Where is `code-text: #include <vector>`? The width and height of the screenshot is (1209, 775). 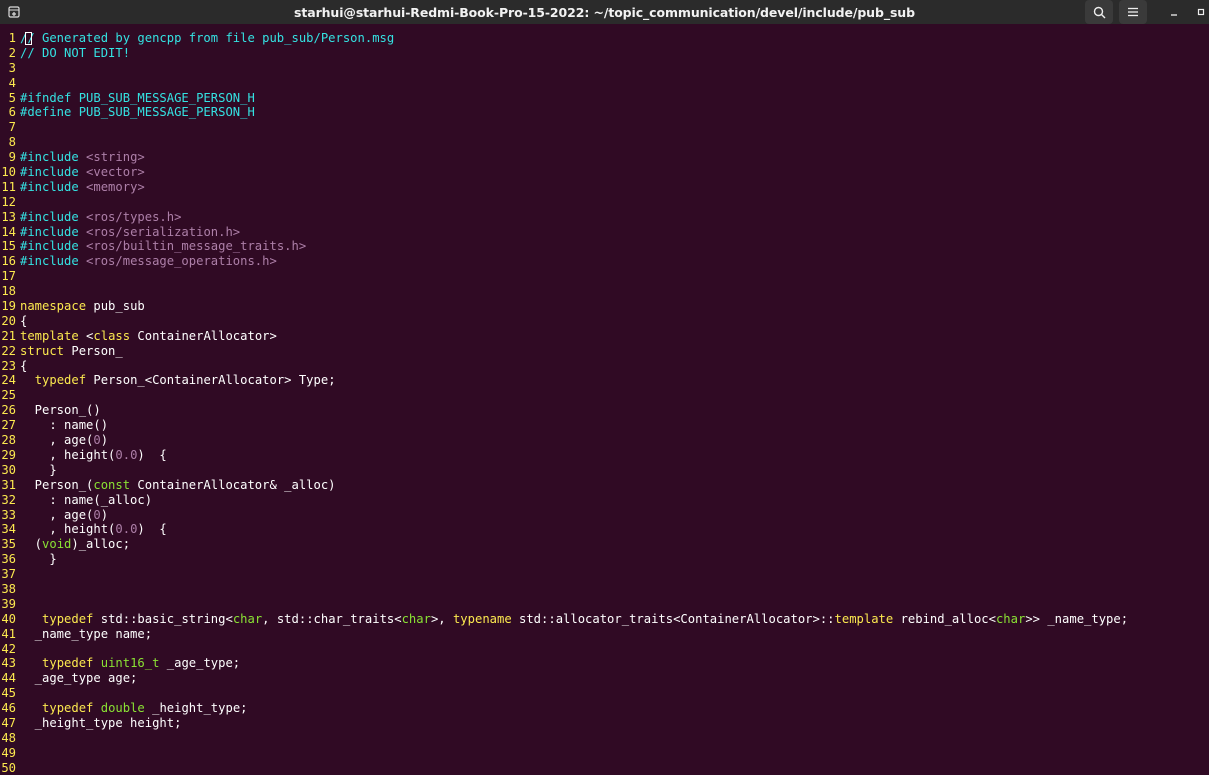 code-text: #include <vector> is located at coordinates (82, 172).